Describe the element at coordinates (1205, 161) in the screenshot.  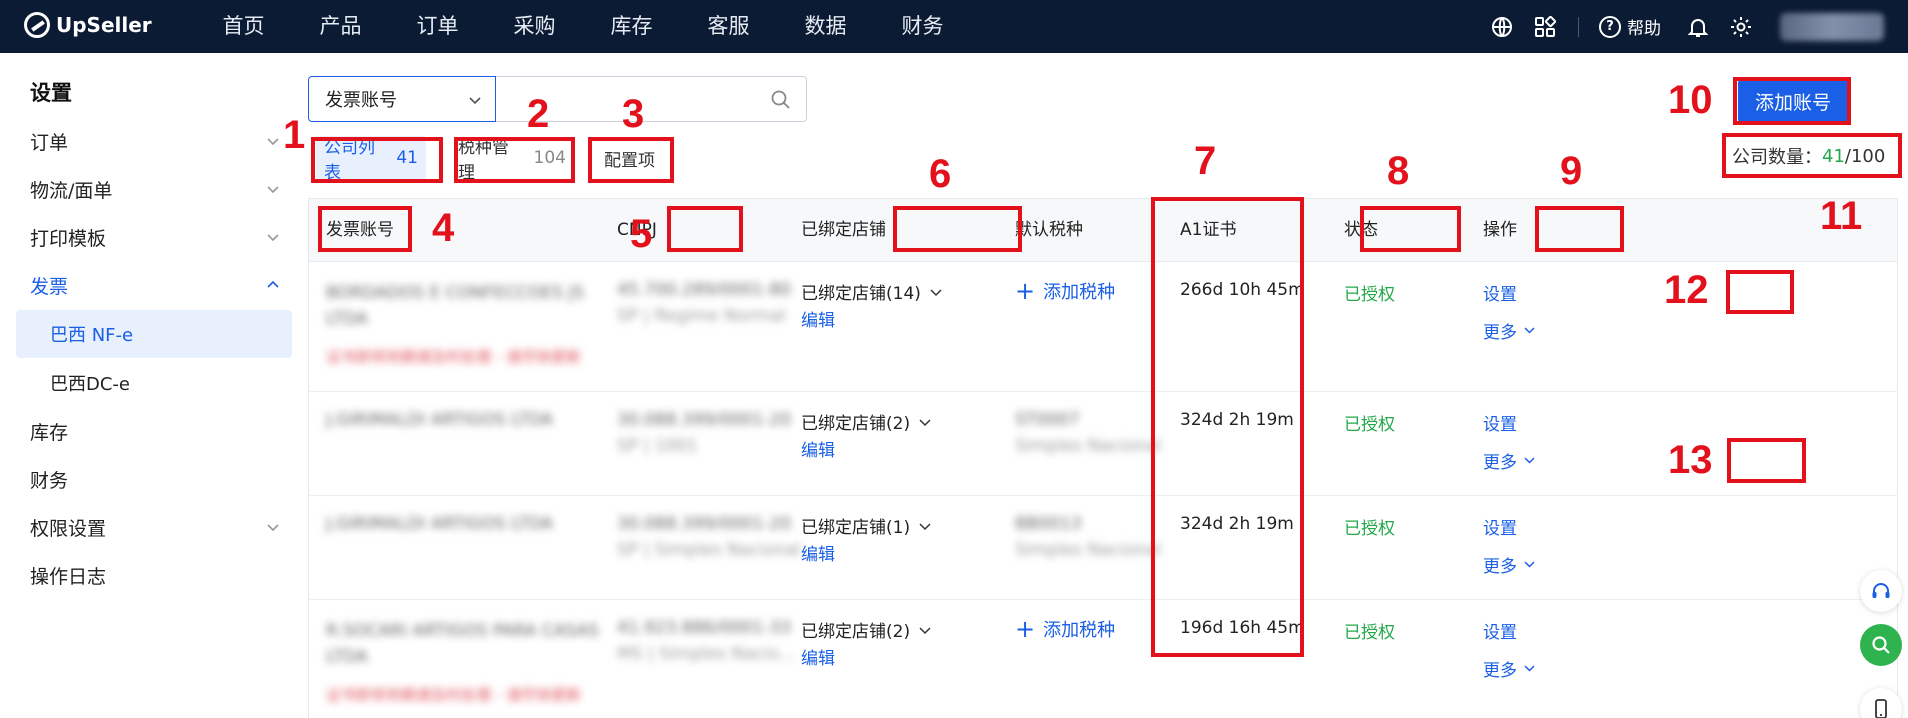
I see `annotation-number: 7` at that location.